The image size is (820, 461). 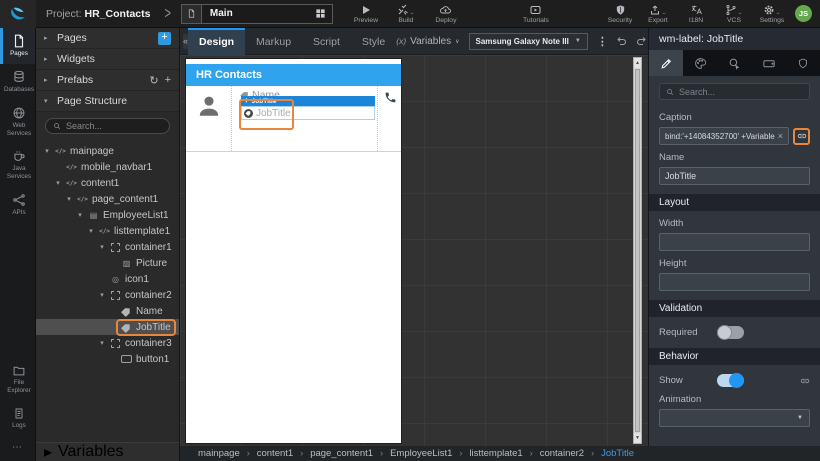 I want to click on scrollbar-thumb, so click(x=637, y=250).